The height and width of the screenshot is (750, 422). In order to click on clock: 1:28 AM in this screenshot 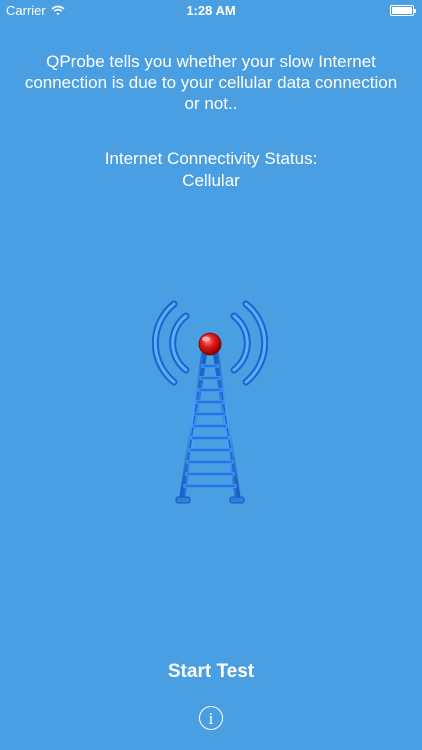, I will do `click(211, 10)`.